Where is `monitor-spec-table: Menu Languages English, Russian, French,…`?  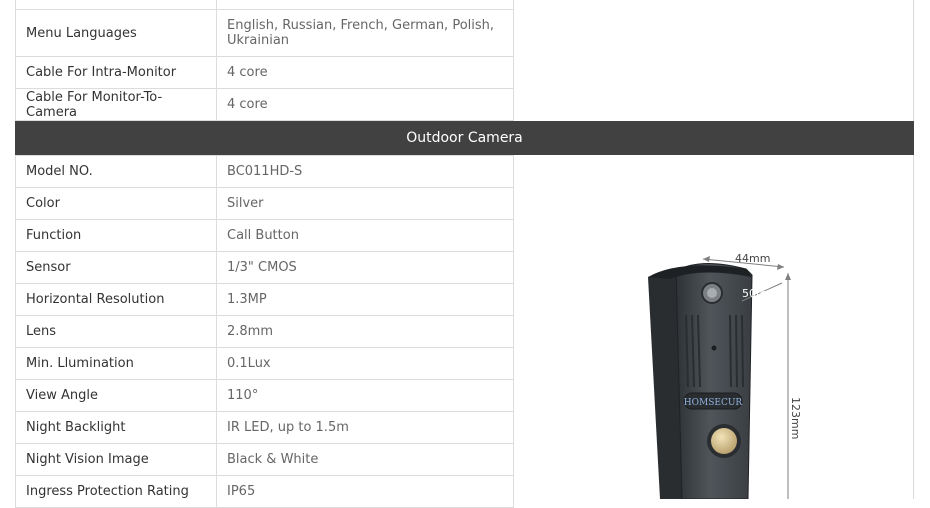
monitor-spec-table: Menu Languages English, Russian, French,… is located at coordinates (264, 60).